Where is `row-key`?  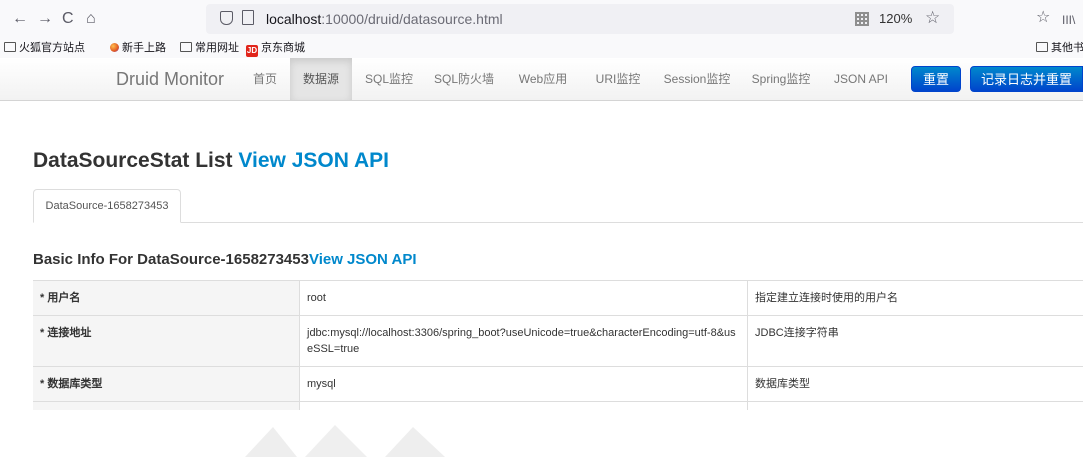 row-key is located at coordinates (166, 405).